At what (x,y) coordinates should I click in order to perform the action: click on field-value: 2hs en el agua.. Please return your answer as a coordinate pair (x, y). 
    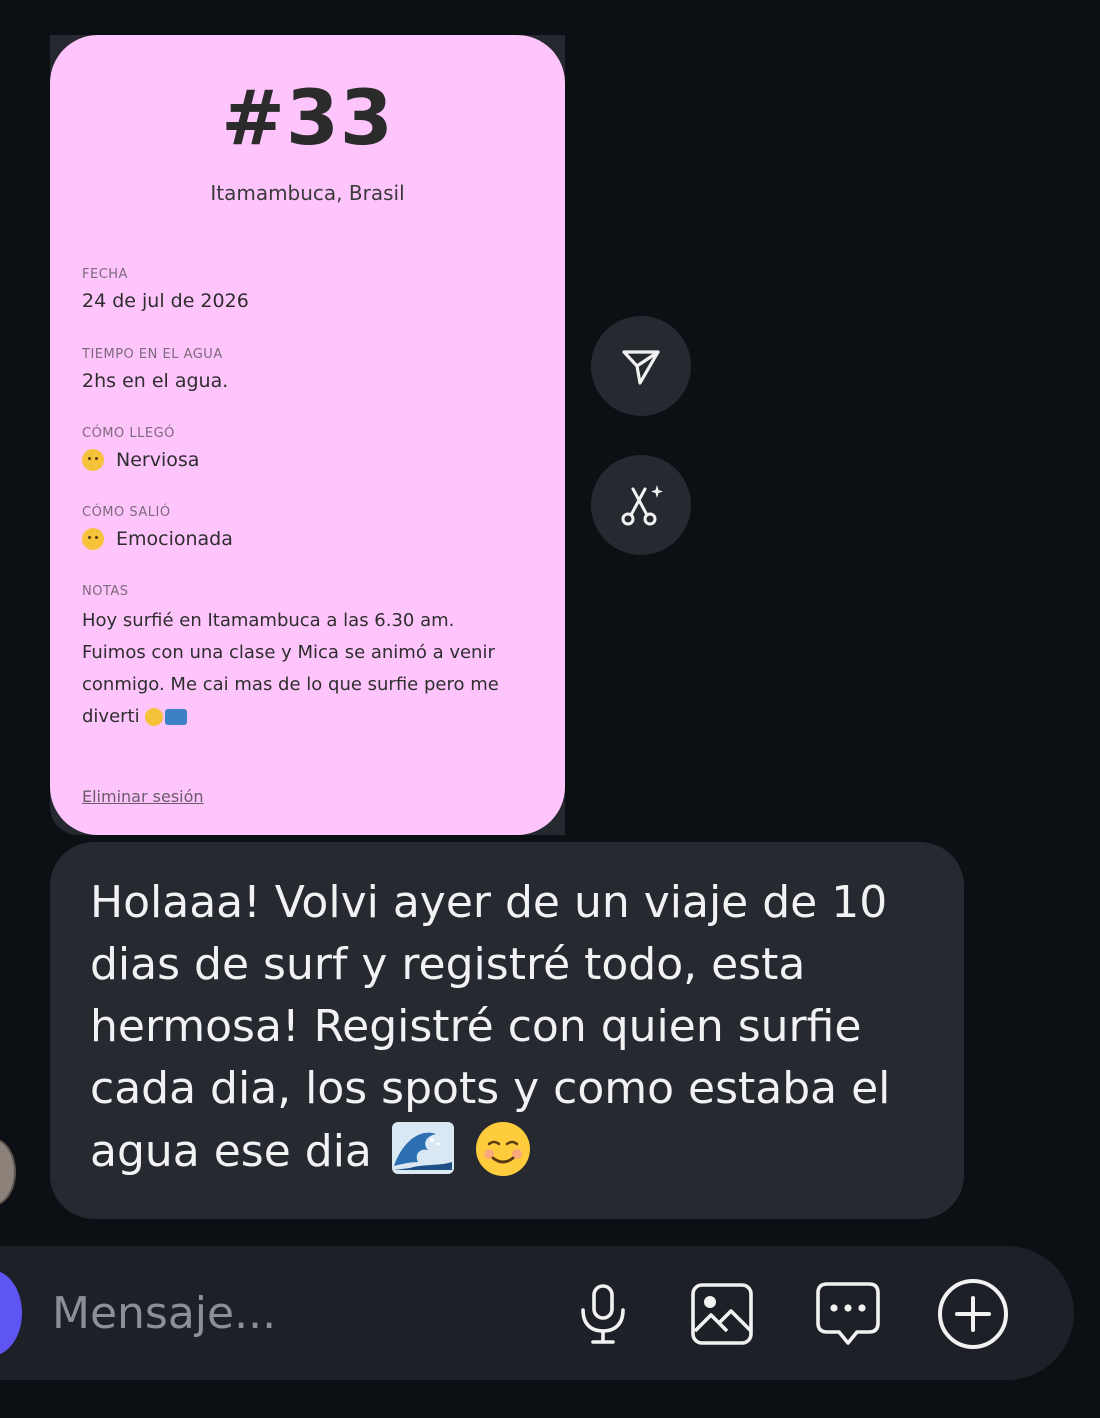
    Looking at the image, I should click on (155, 381).